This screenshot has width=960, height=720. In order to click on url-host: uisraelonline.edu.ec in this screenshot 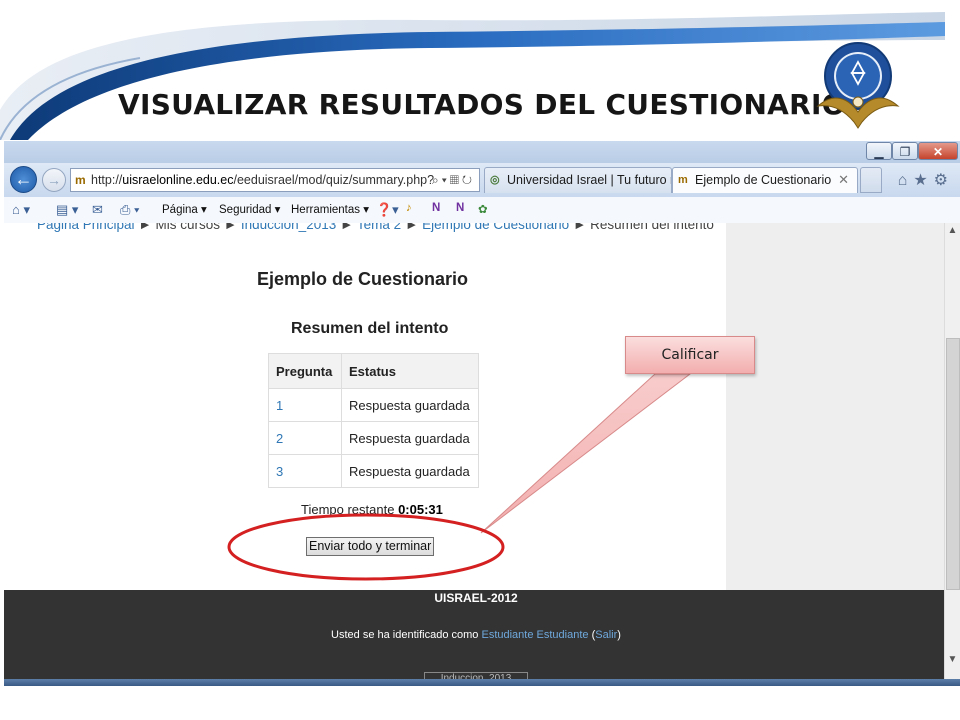, I will do `click(178, 180)`.